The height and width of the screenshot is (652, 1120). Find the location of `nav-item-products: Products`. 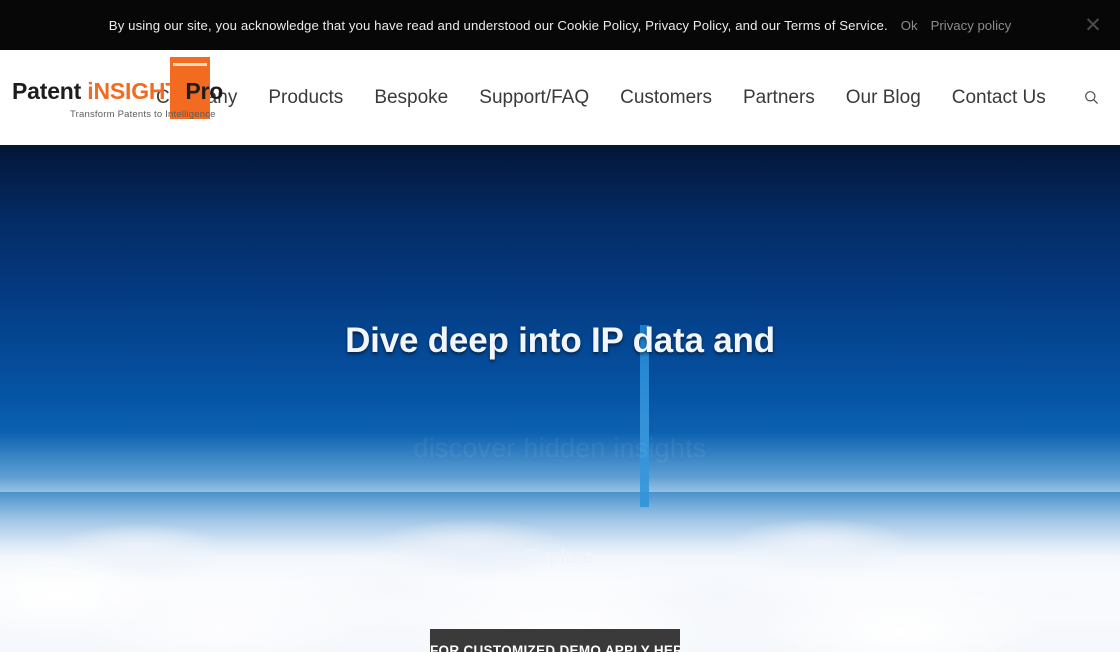

nav-item-products: Products is located at coordinates (305, 98).